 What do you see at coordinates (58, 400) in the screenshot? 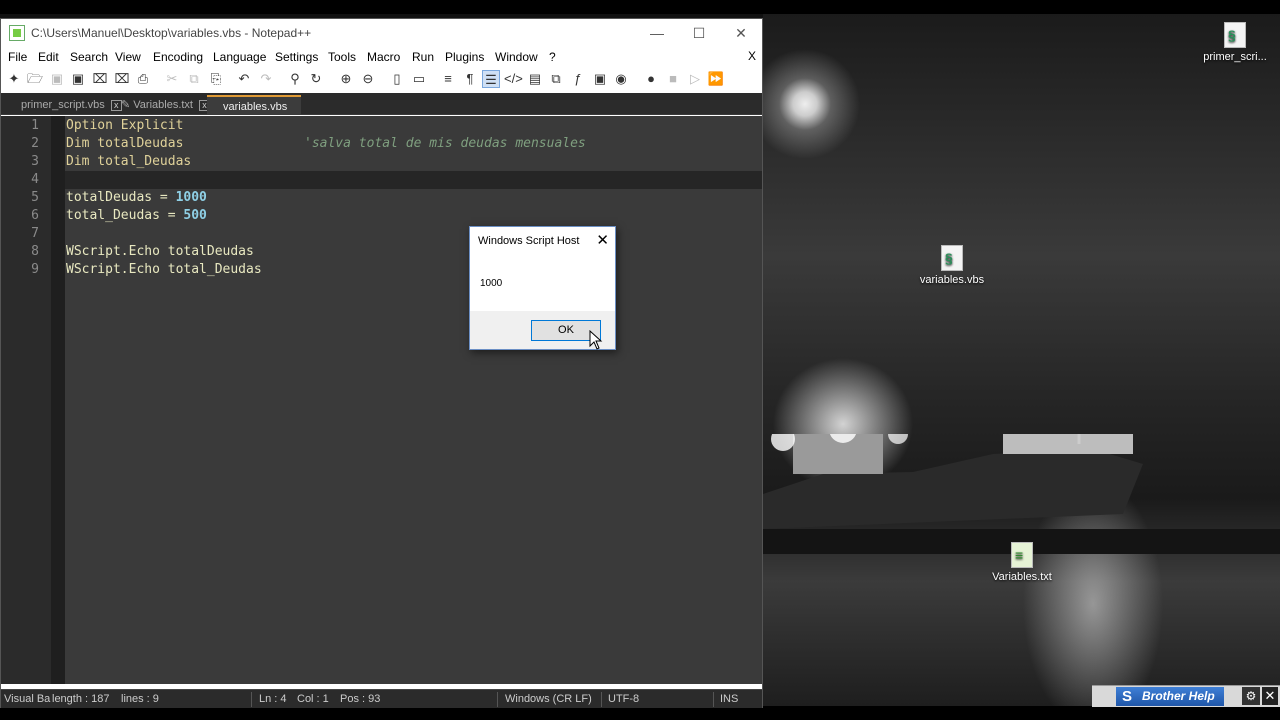
I see `fold-margin` at bounding box center [58, 400].